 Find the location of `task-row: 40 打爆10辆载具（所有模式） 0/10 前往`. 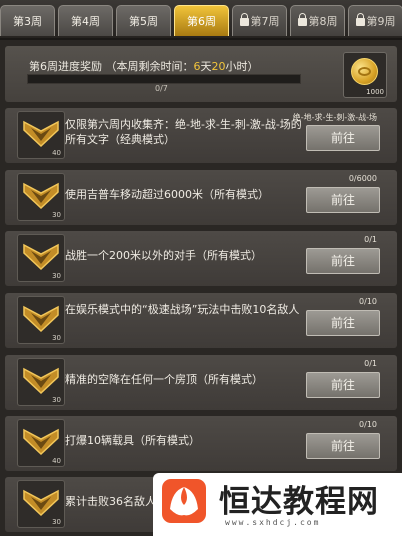

task-row: 40 打爆10辆载具（所有模式） 0/10 前往 is located at coordinates (201, 443).